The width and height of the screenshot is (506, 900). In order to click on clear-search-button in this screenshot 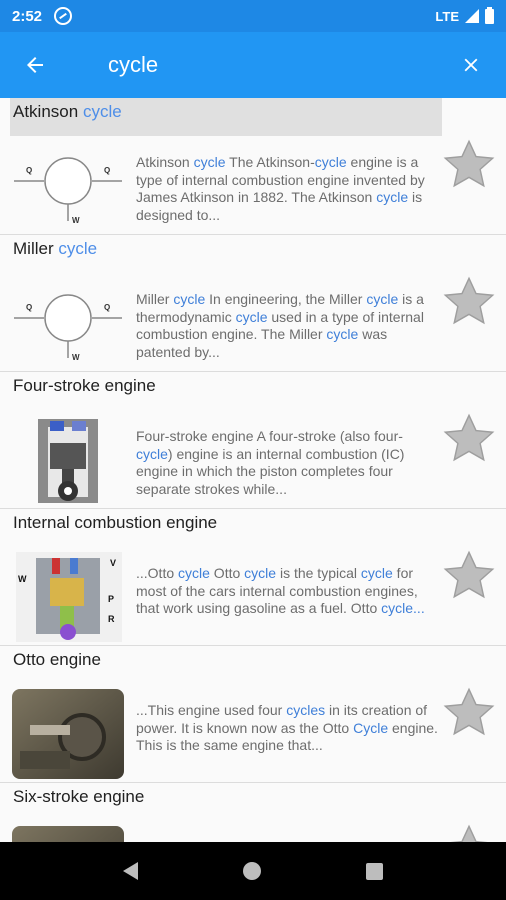, I will do `click(471, 65)`.